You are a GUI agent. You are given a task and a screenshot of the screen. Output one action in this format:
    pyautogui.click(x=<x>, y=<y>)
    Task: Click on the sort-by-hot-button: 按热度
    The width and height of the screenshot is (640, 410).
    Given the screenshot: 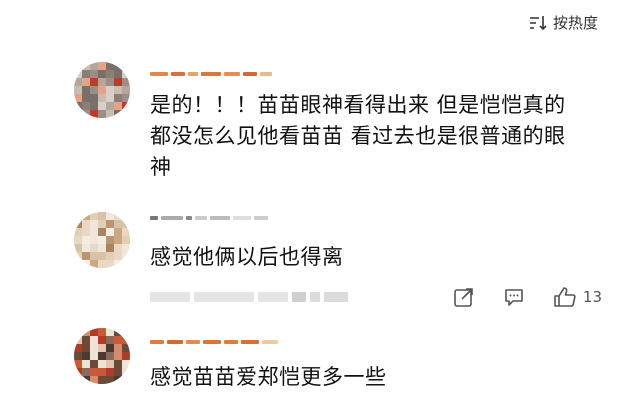 What is the action you would take?
    pyautogui.click(x=563, y=22)
    